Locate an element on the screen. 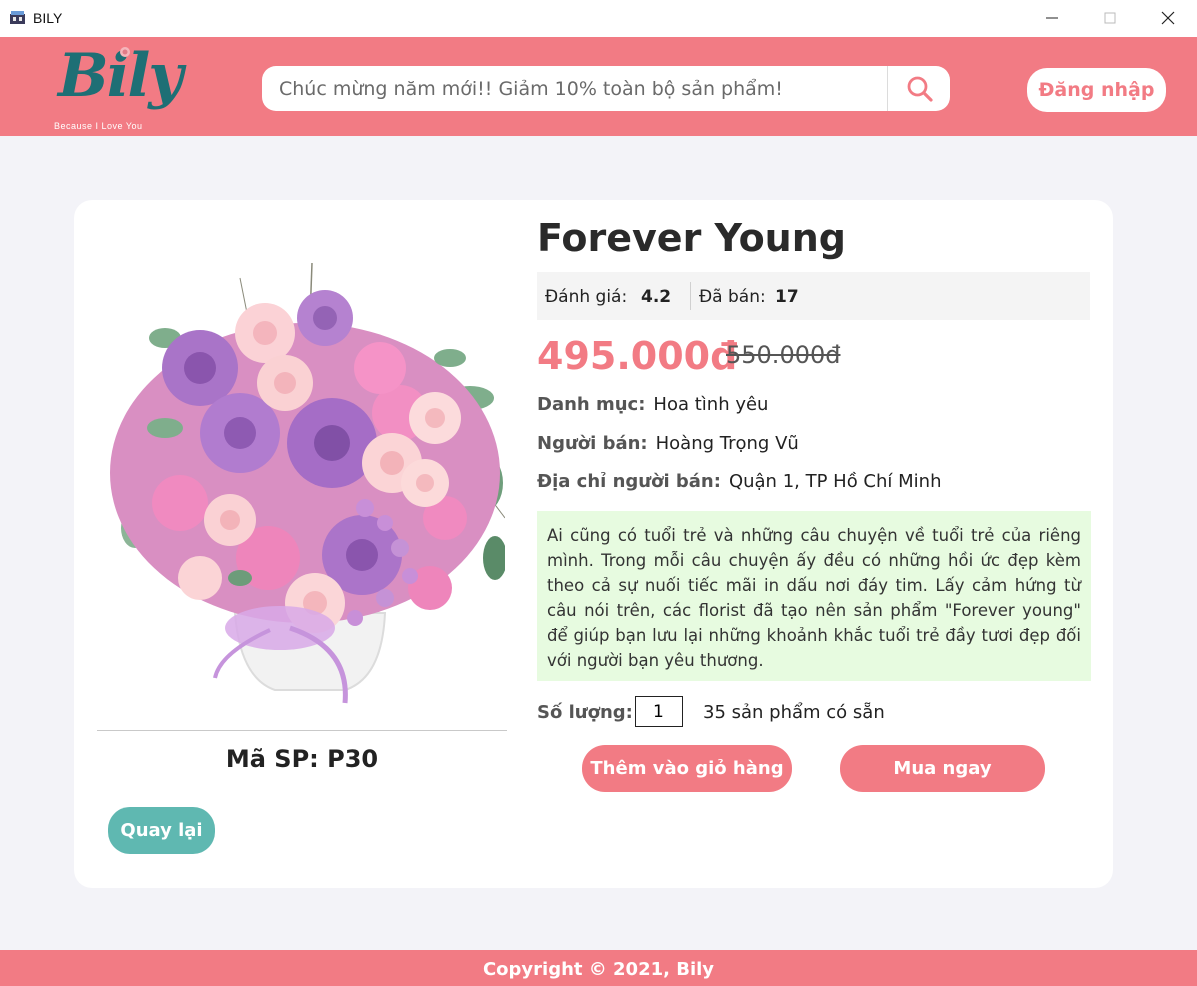  seller-address-row: Địa chỉ người bán: Quận 1, TP Hồ Chí Minh is located at coordinates (739, 481).